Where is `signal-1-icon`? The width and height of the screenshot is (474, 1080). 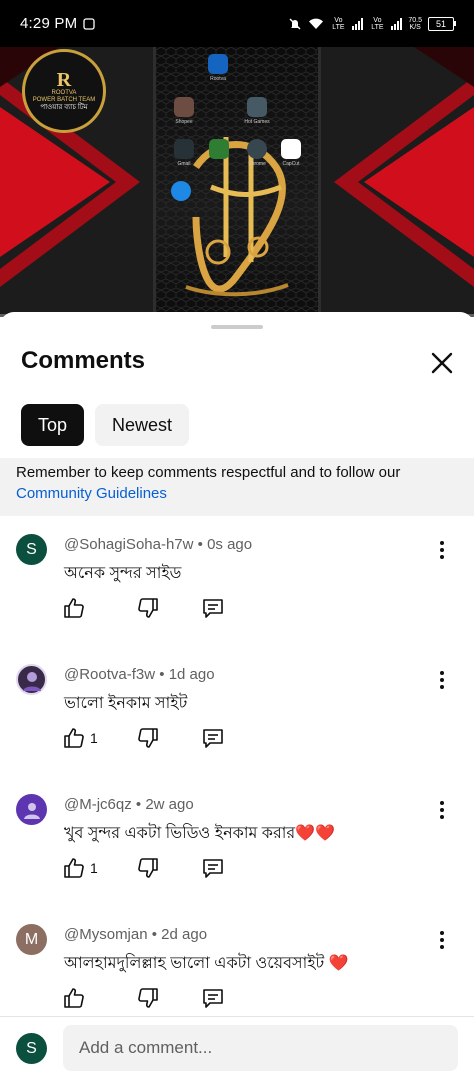
signal-1-icon is located at coordinates (358, 23).